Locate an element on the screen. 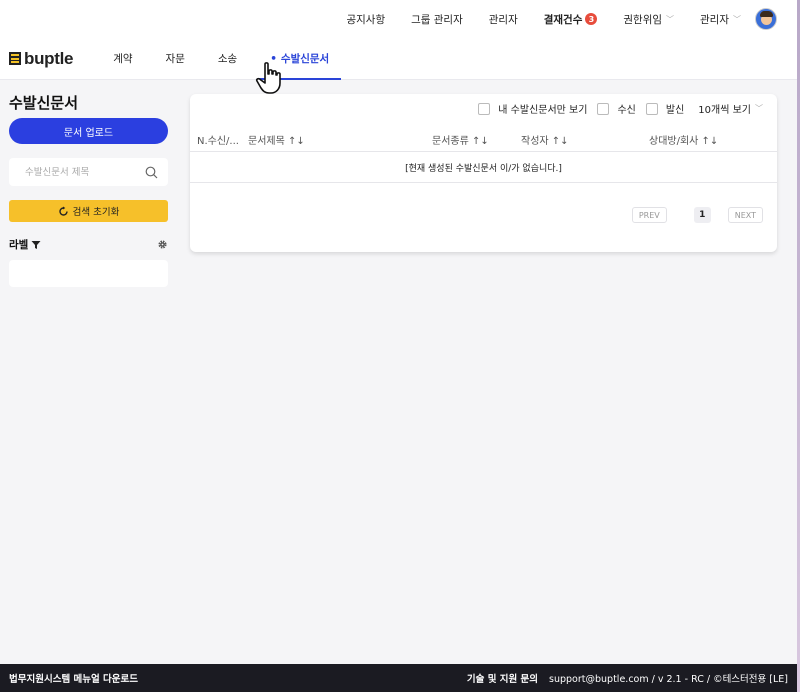 The width and height of the screenshot is (800, 692). upload-document-button: 문서 업로드 is located at coordinates (88, 131).